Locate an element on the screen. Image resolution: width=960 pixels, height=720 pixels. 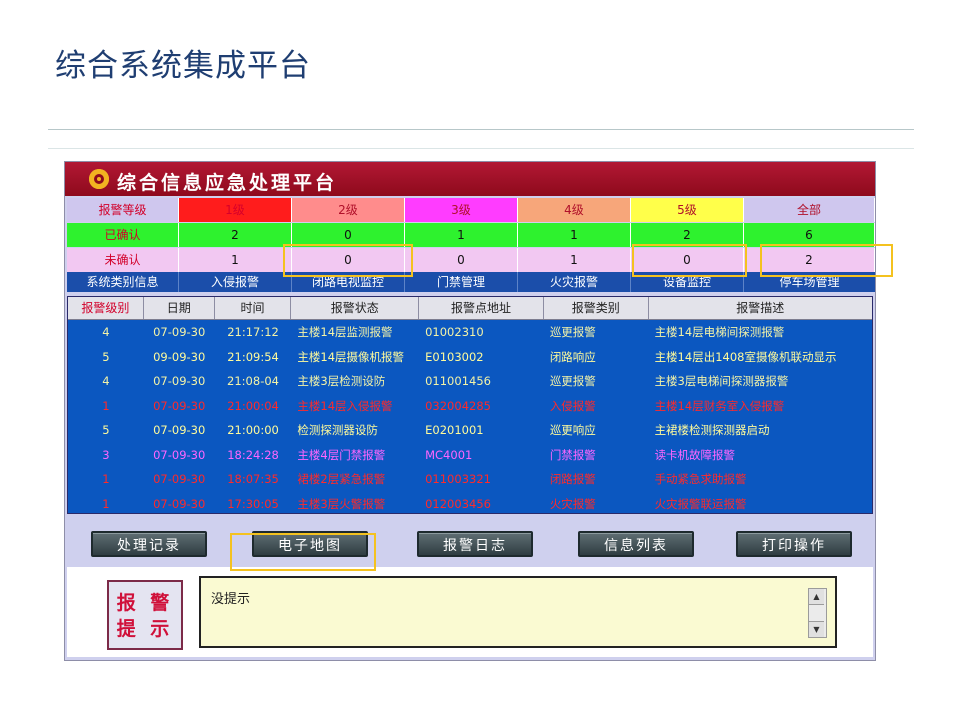
processing-record-button: 处理记录 is located at coordinates (149, 544).